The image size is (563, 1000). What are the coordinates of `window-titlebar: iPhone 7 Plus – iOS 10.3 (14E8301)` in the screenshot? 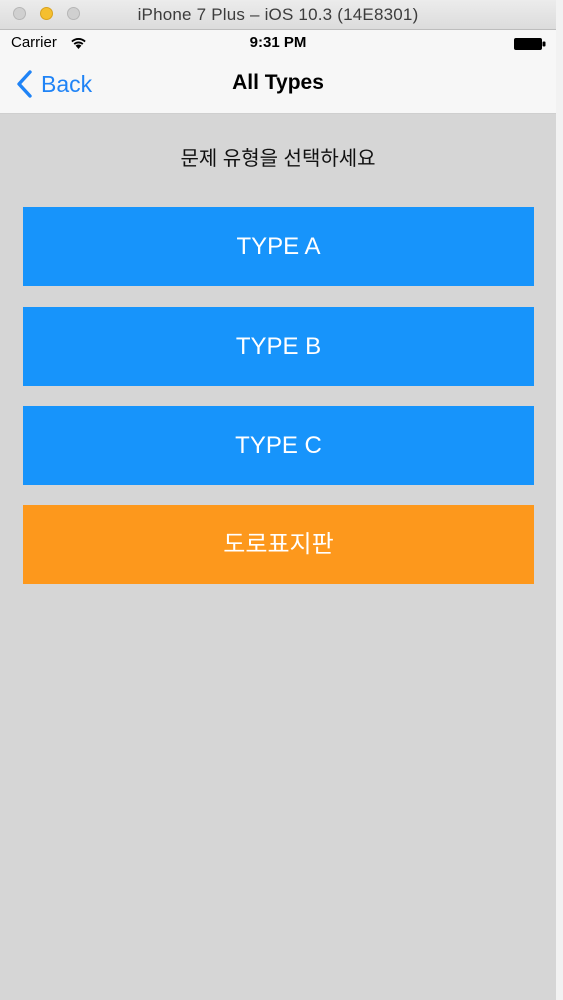 It's located at (278, 15).